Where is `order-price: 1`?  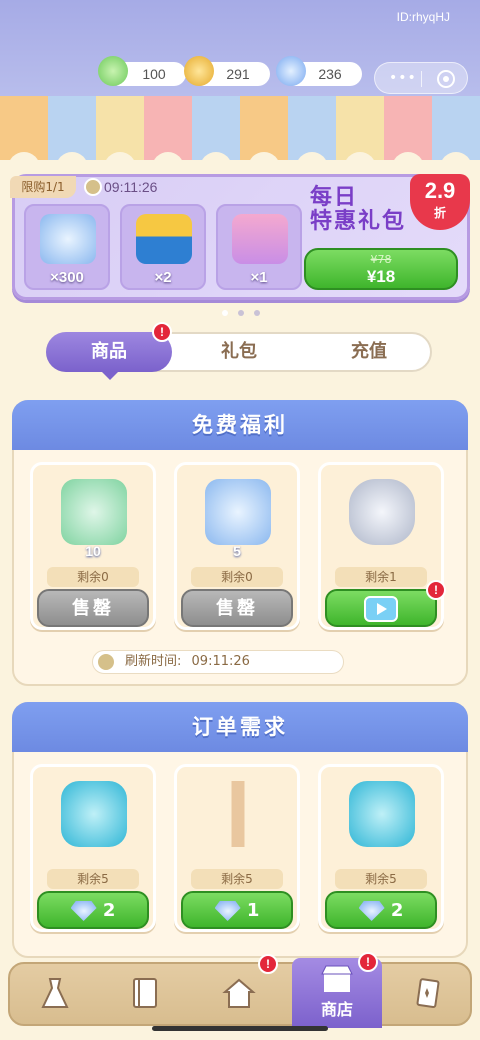 order-price: 1 is located at coordinates (253, 910).